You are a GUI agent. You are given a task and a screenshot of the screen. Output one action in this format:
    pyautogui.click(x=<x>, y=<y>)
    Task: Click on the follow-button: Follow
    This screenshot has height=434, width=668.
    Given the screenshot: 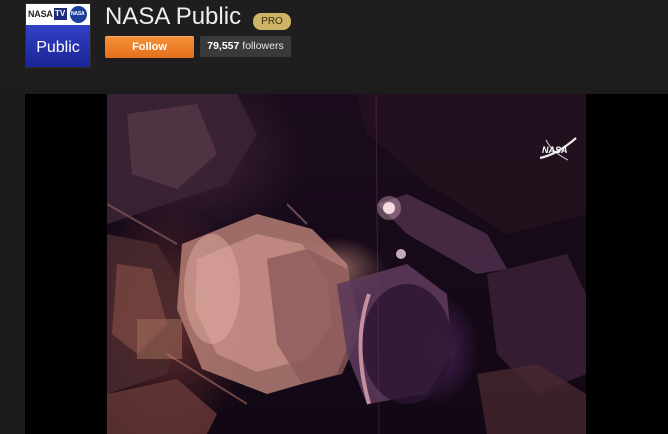 What is the action you would take?
    pyautogui.click(x=149, y=47)
    